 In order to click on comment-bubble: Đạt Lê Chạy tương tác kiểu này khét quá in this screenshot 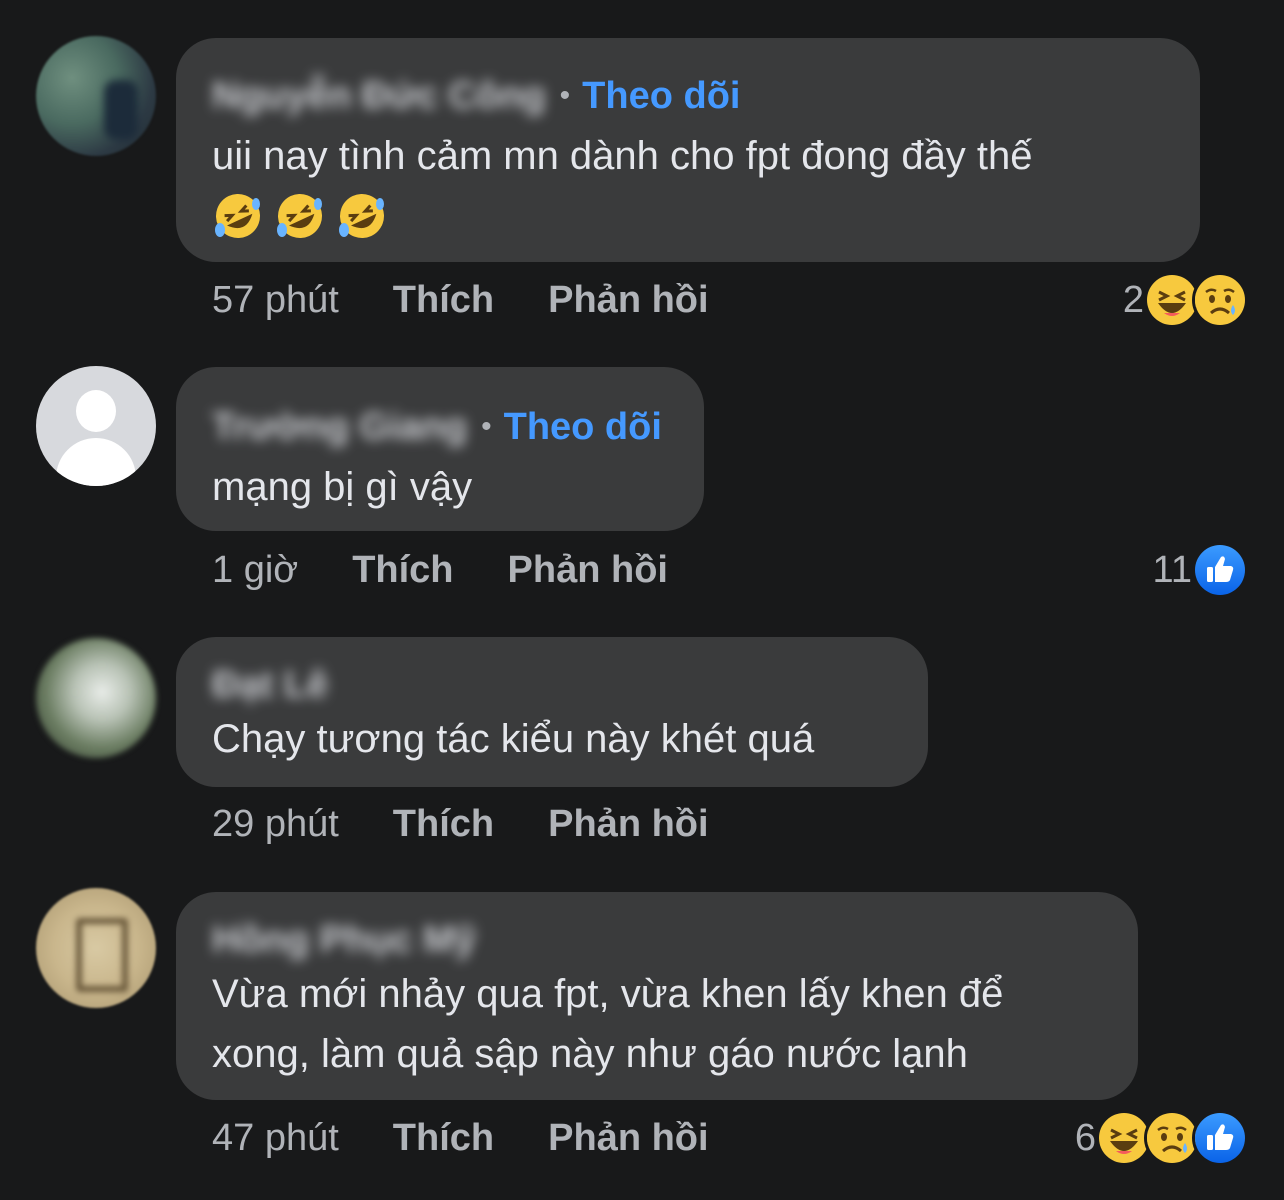, I will do `click(552, 712)`.